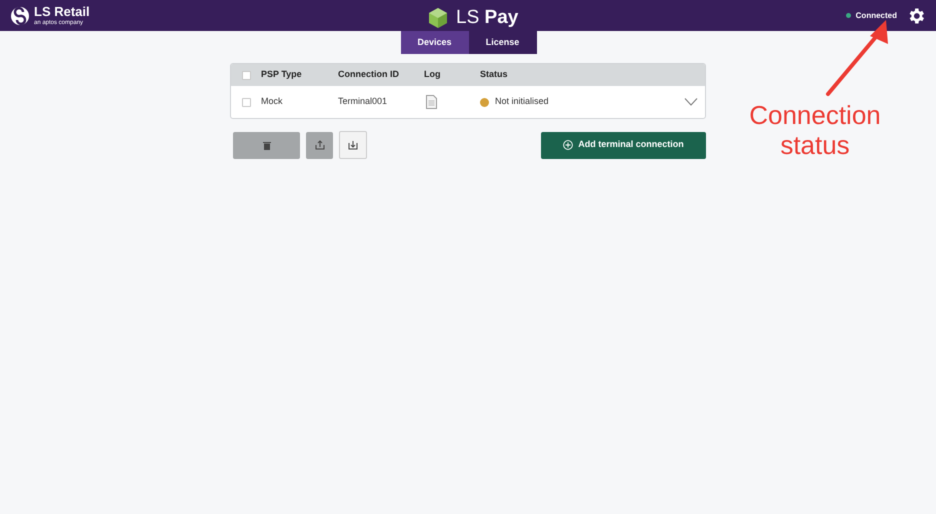 The width and height of the screenshot is (936, 514). Describe the element at coordinates (494, 75) in the screenshot. I see `column-header: Status` at that location.